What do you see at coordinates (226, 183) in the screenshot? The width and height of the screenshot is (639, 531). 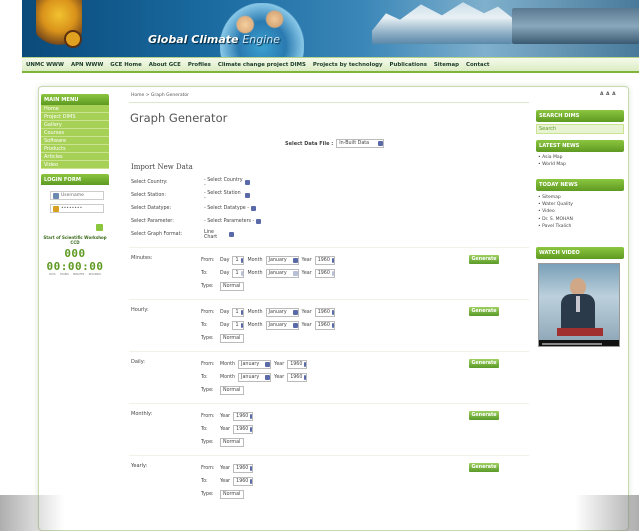 I see `country-select: - Select Country -` at bounding box center [226, 183].